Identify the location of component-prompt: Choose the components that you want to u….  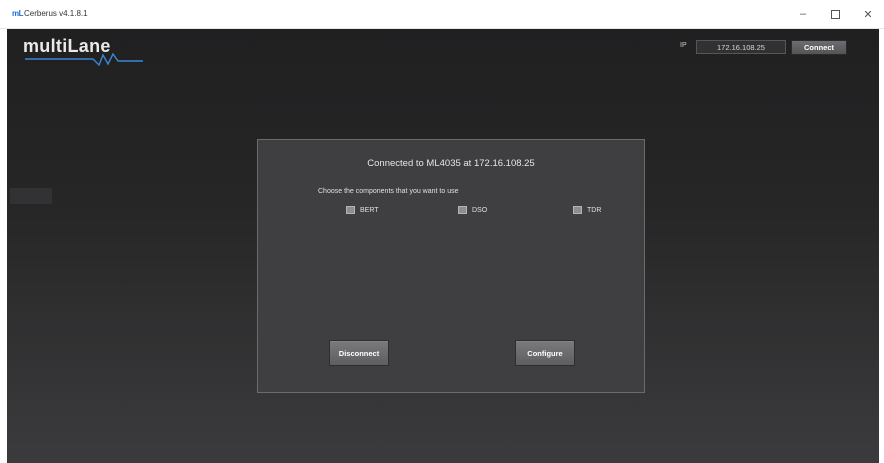
(388, 191).